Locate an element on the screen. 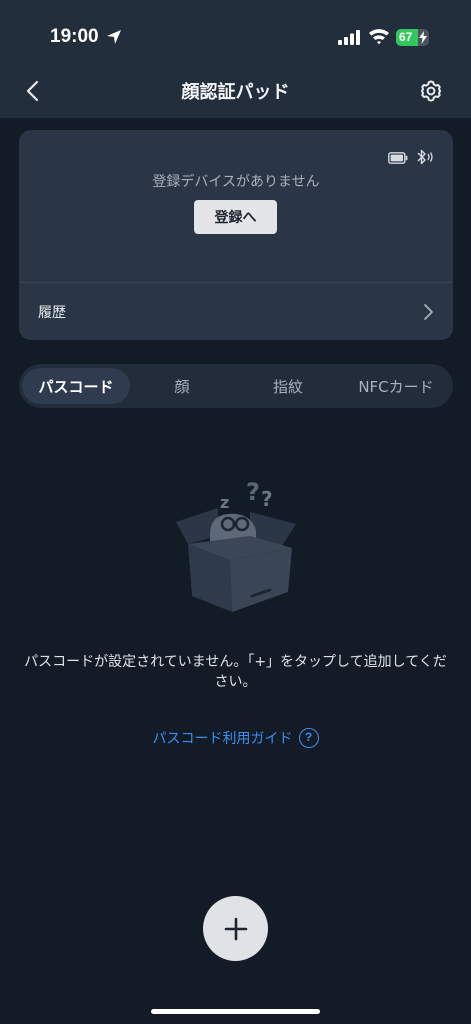 Image resolution: width=471 pixels, height=1024 pixels. chevron-right-icon is located at coordinates (428, 312).